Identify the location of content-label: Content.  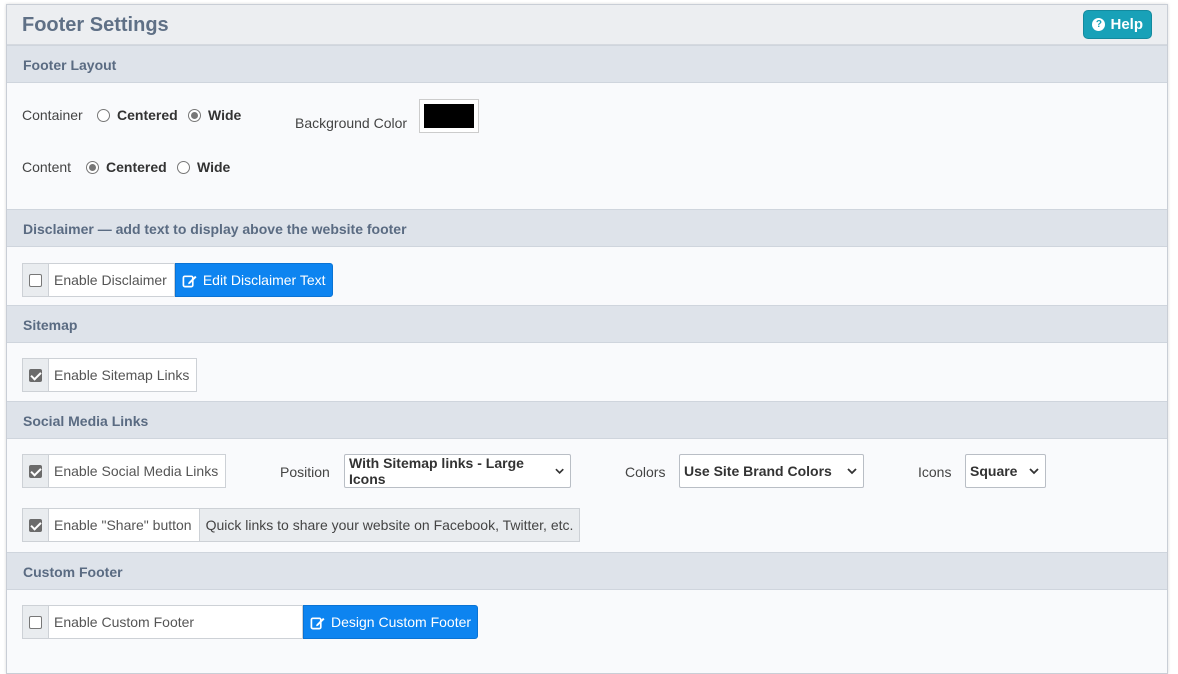
(47, 167).